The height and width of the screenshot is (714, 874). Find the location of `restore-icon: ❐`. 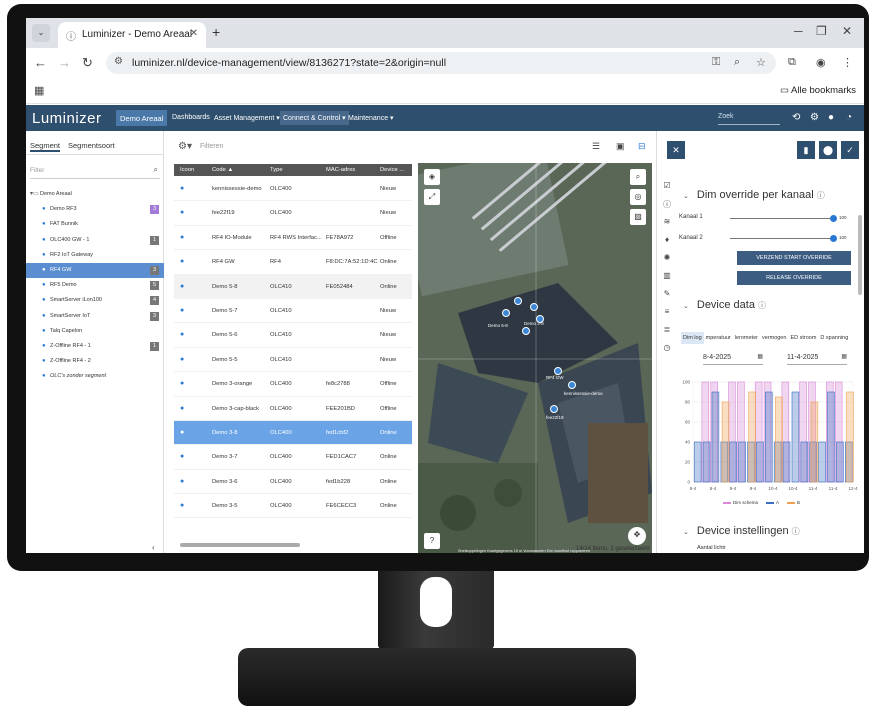

restore-icon: ❐ is located at coordinates (821, 31).